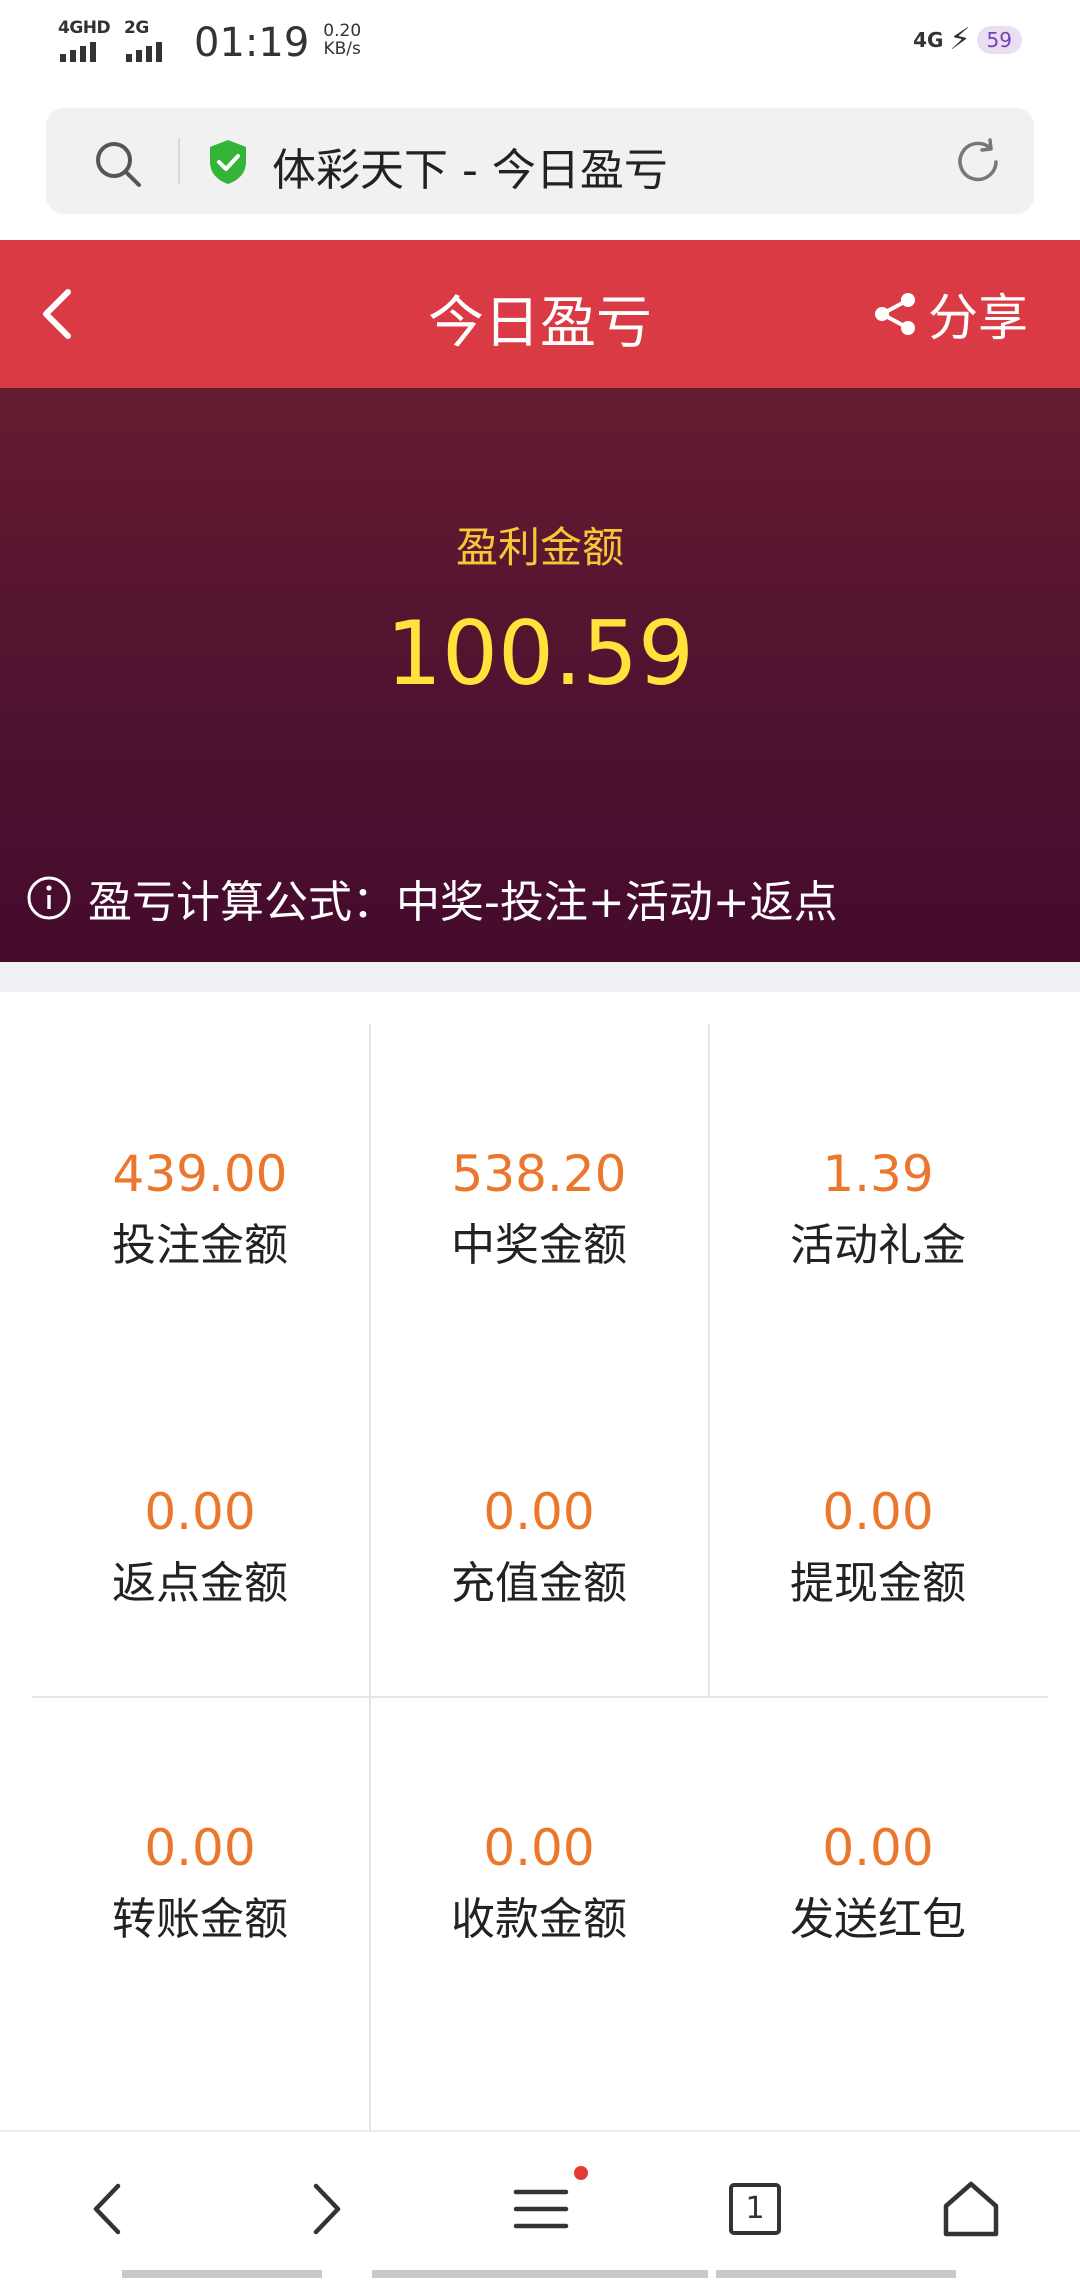 The height and width of the screenshot is (2282, 1080). Describe the element at coordinates (960, 39) in the screenshot. I see `charging-icon: ⚡` at that location.